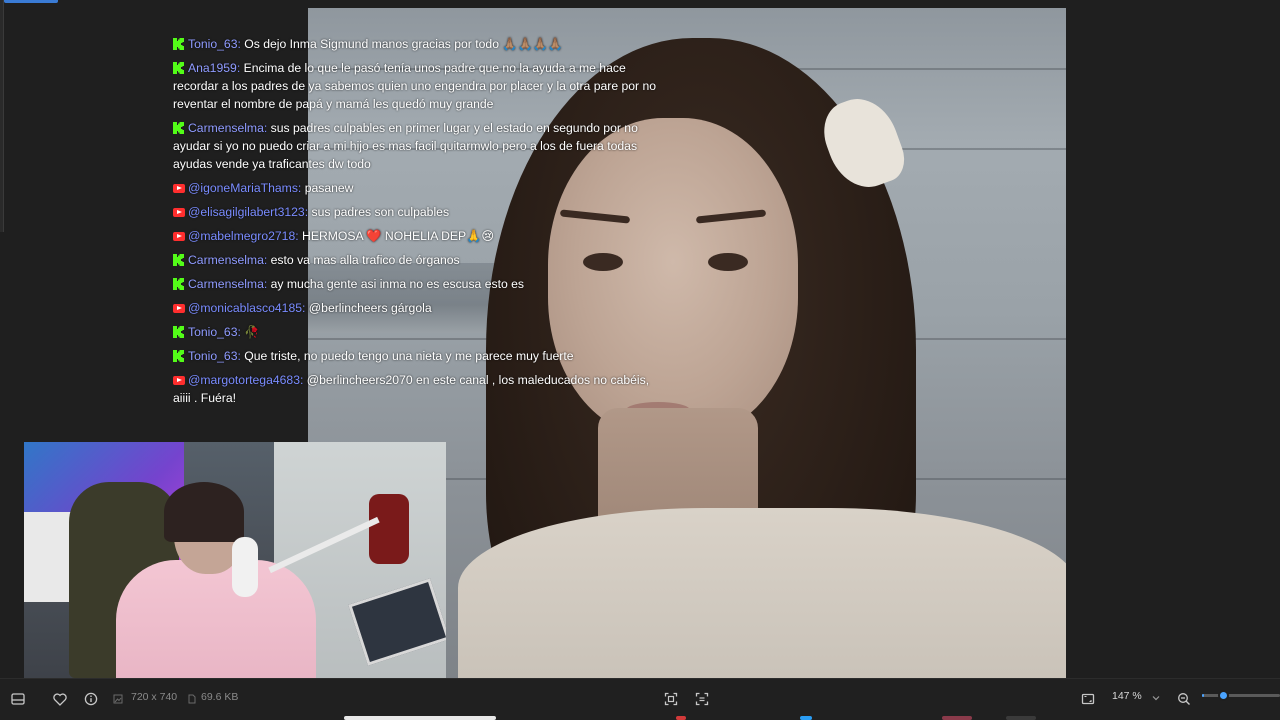  I want to click on chevron-down-icon, so click(1156, 698).